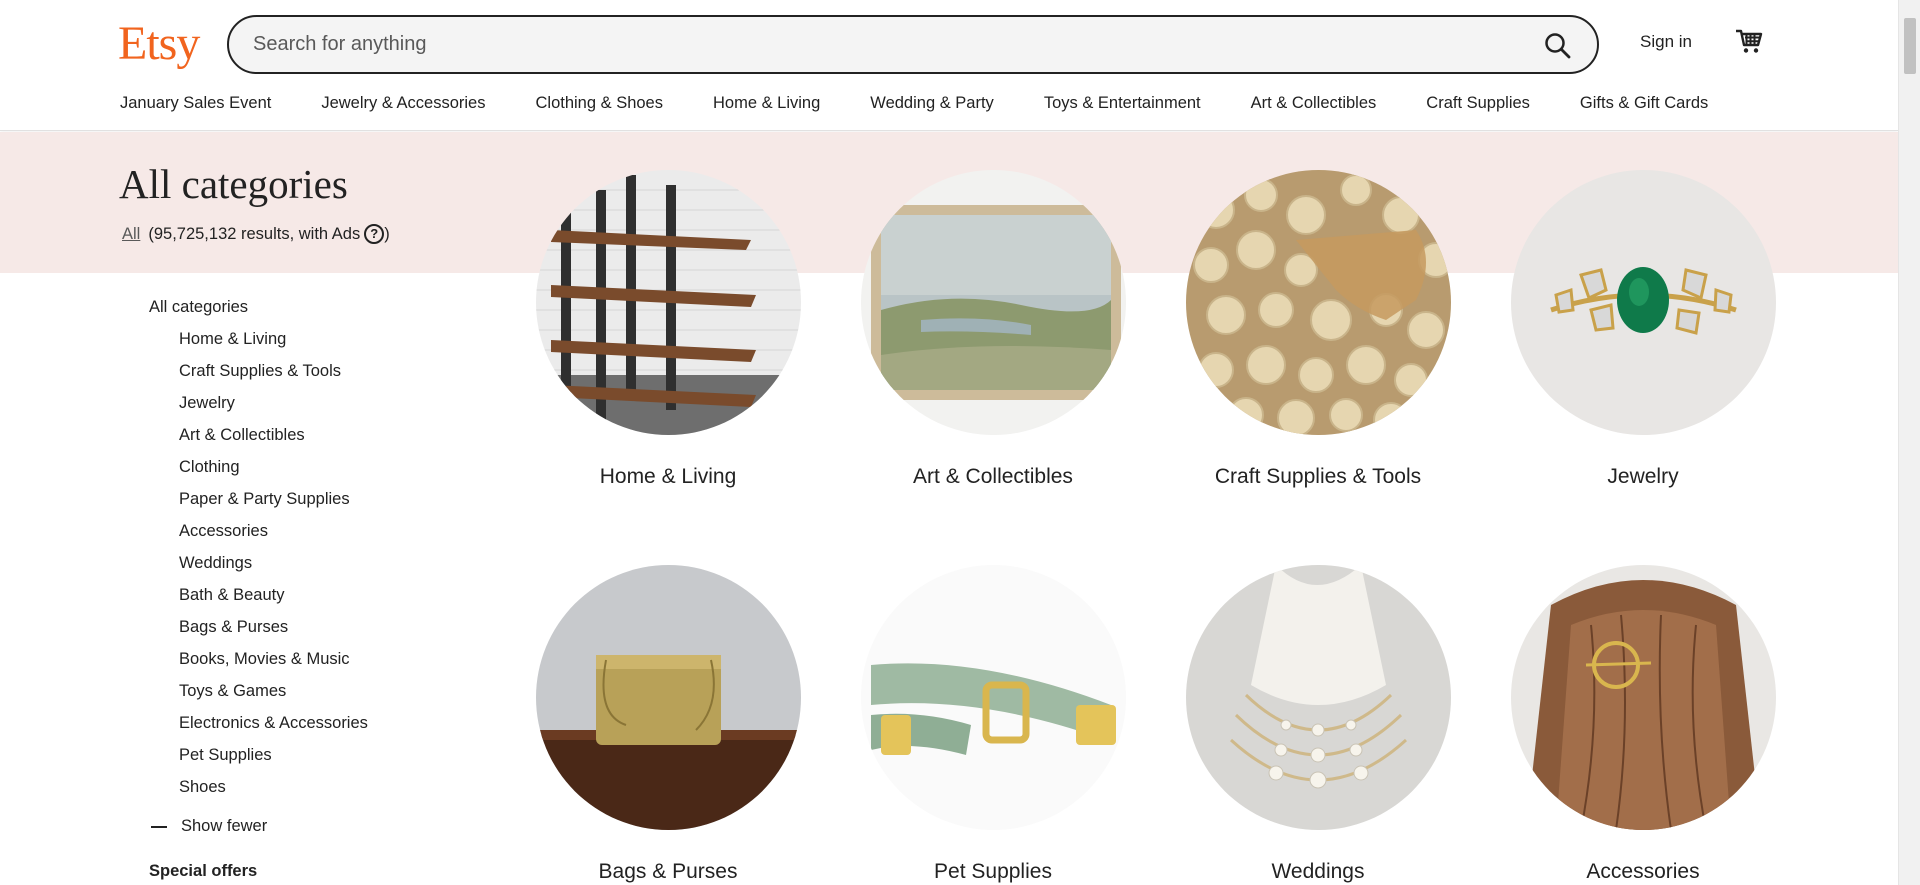  I want to click on nav-item-craft-supplies: Craft Supplies, so click(1478, 103).